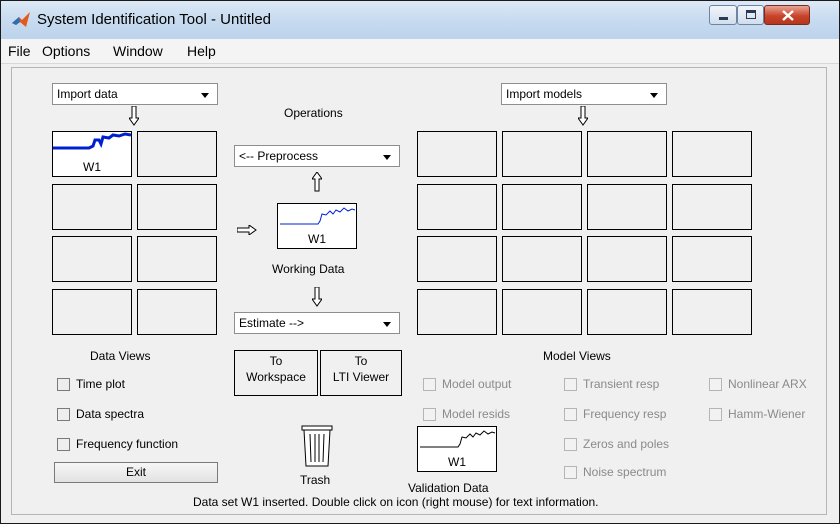  What do you see at coordinates (92, 167) in the screenshot?
I see `data-icon-label: W1` at bounding box center [92, 167].